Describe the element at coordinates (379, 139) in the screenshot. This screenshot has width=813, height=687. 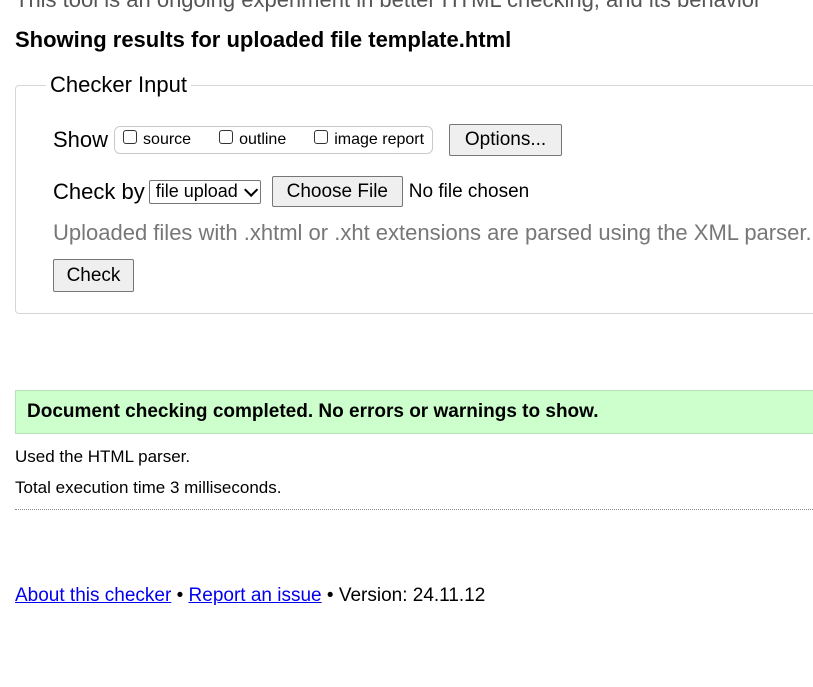
I see `image-report-checkbox-label: image report` at that location.